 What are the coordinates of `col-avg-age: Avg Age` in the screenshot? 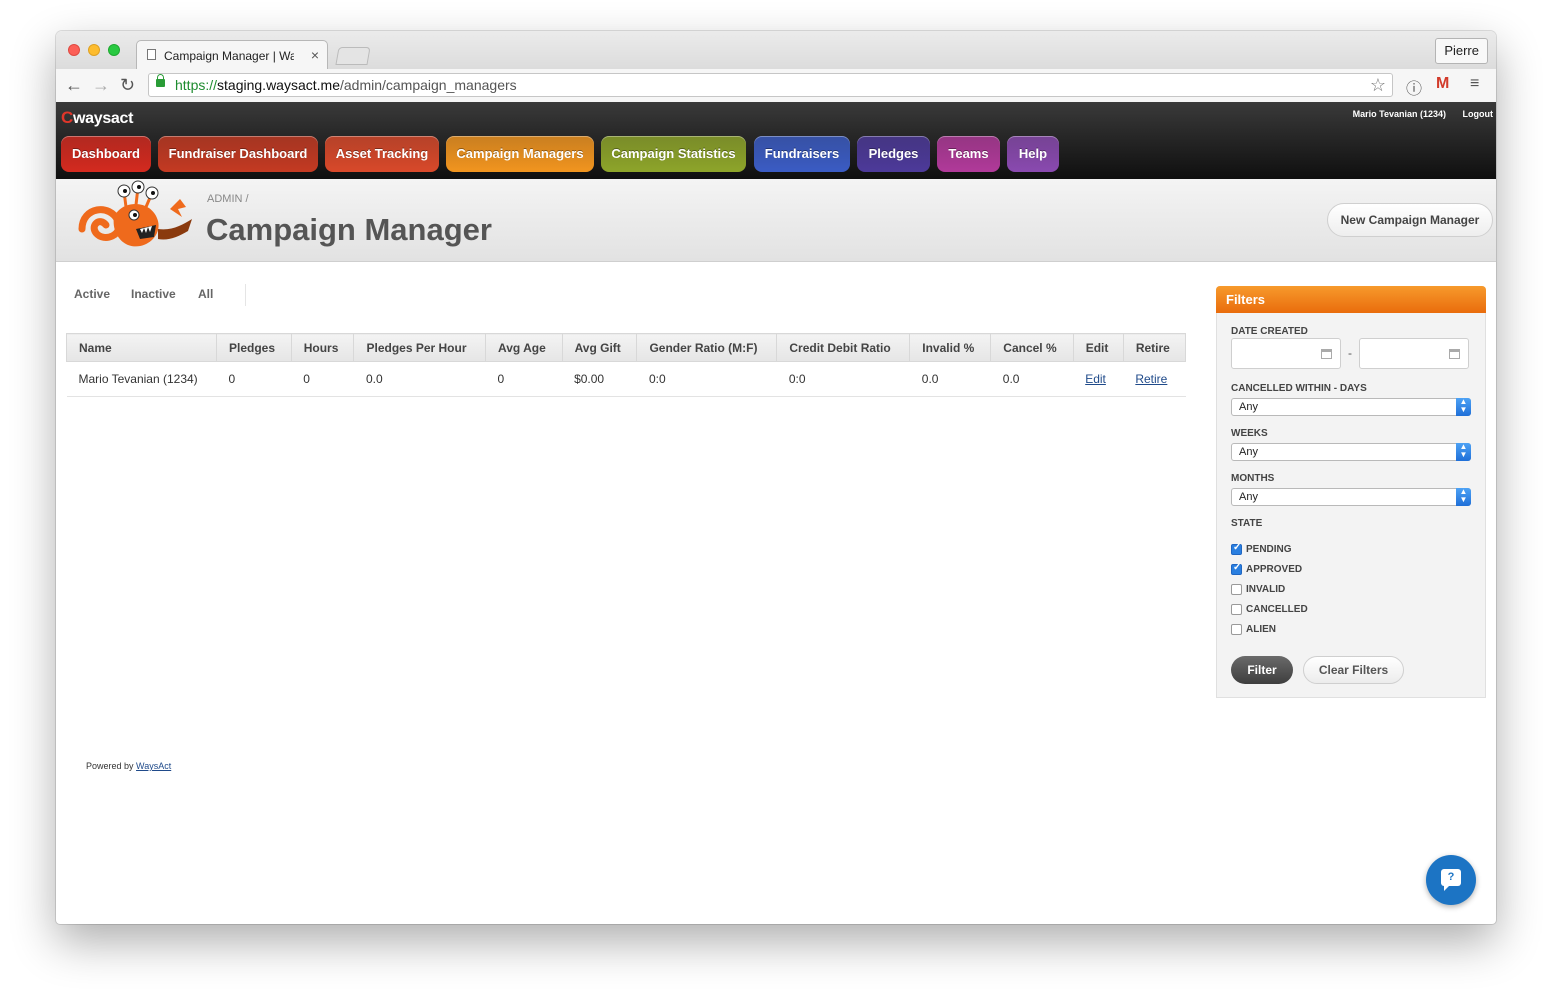 It's located at (524, 347).